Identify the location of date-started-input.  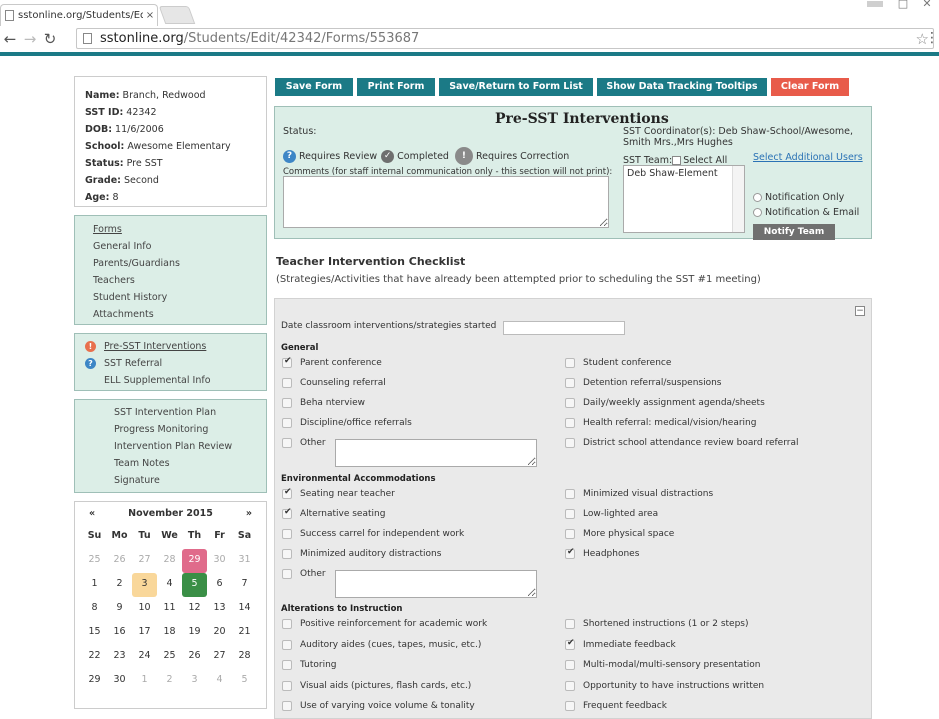
(564, 328).